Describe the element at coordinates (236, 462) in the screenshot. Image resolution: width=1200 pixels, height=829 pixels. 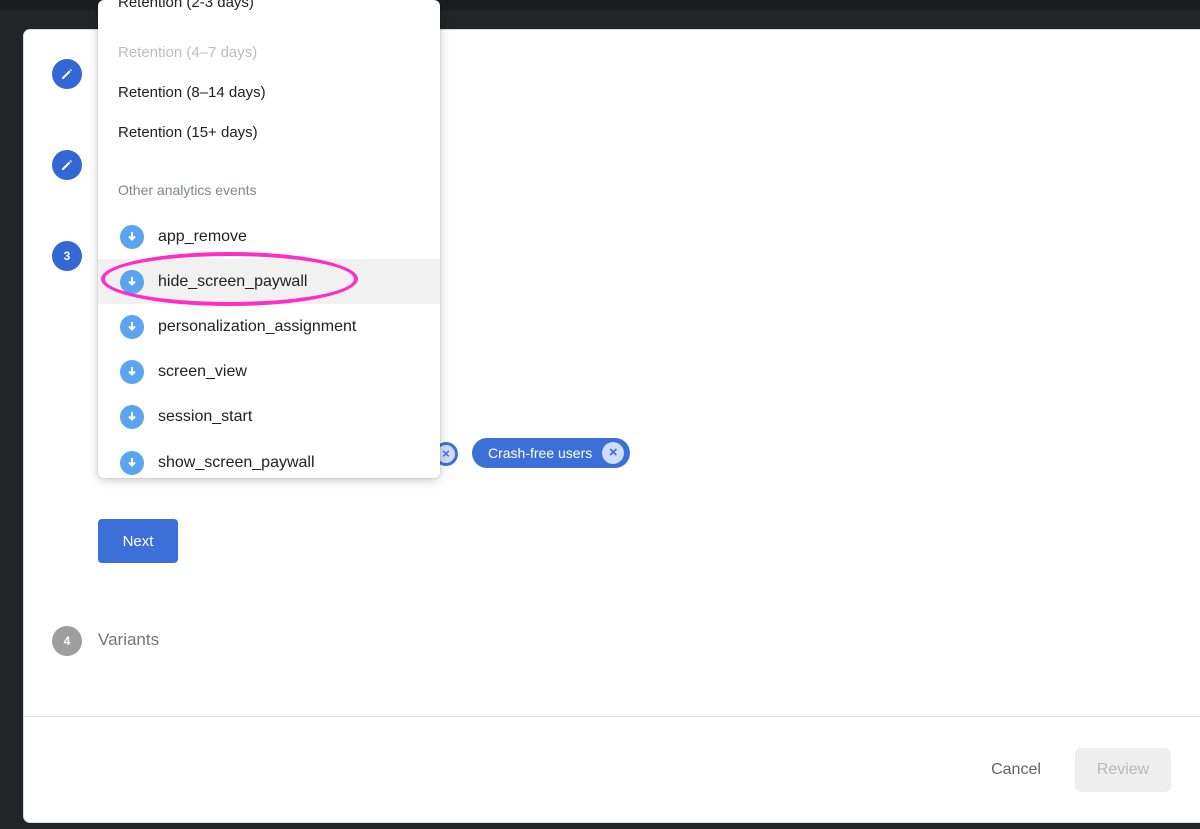
I see `event-label: show_screen_paywall` at that location.